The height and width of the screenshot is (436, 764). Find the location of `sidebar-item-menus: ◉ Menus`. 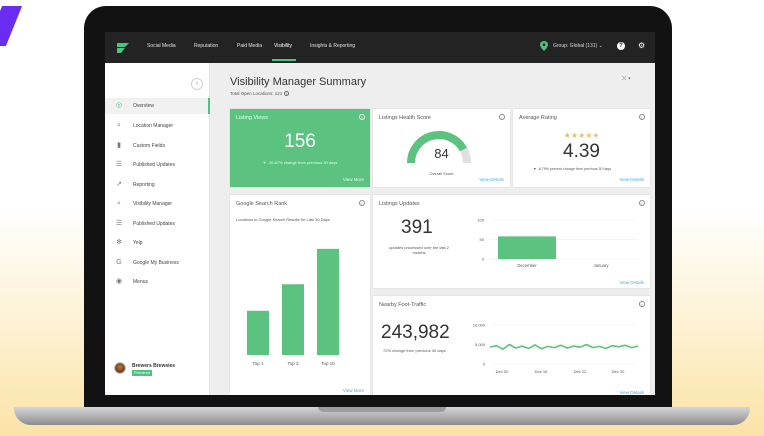

sidebar-item-menus: ◉ Menus is located at coordinates (157, 282).